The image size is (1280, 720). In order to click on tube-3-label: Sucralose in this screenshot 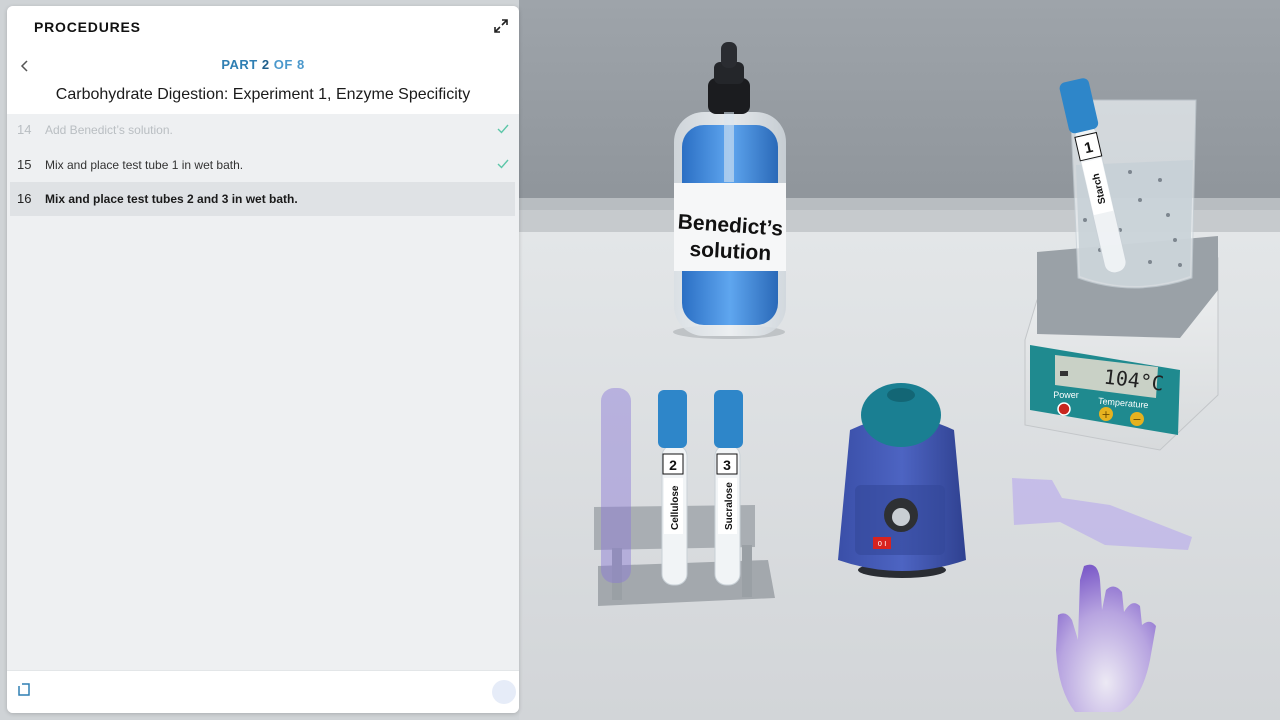, I will do `click(729, 506)`.